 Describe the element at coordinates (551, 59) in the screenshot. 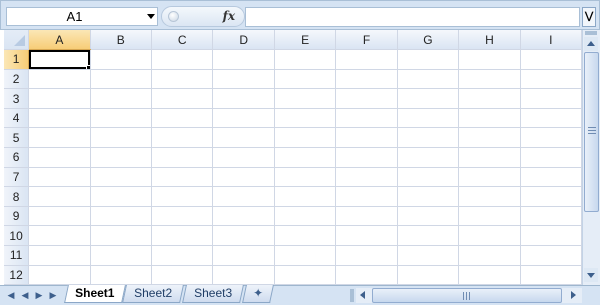

I see `cell-i1` at that location.